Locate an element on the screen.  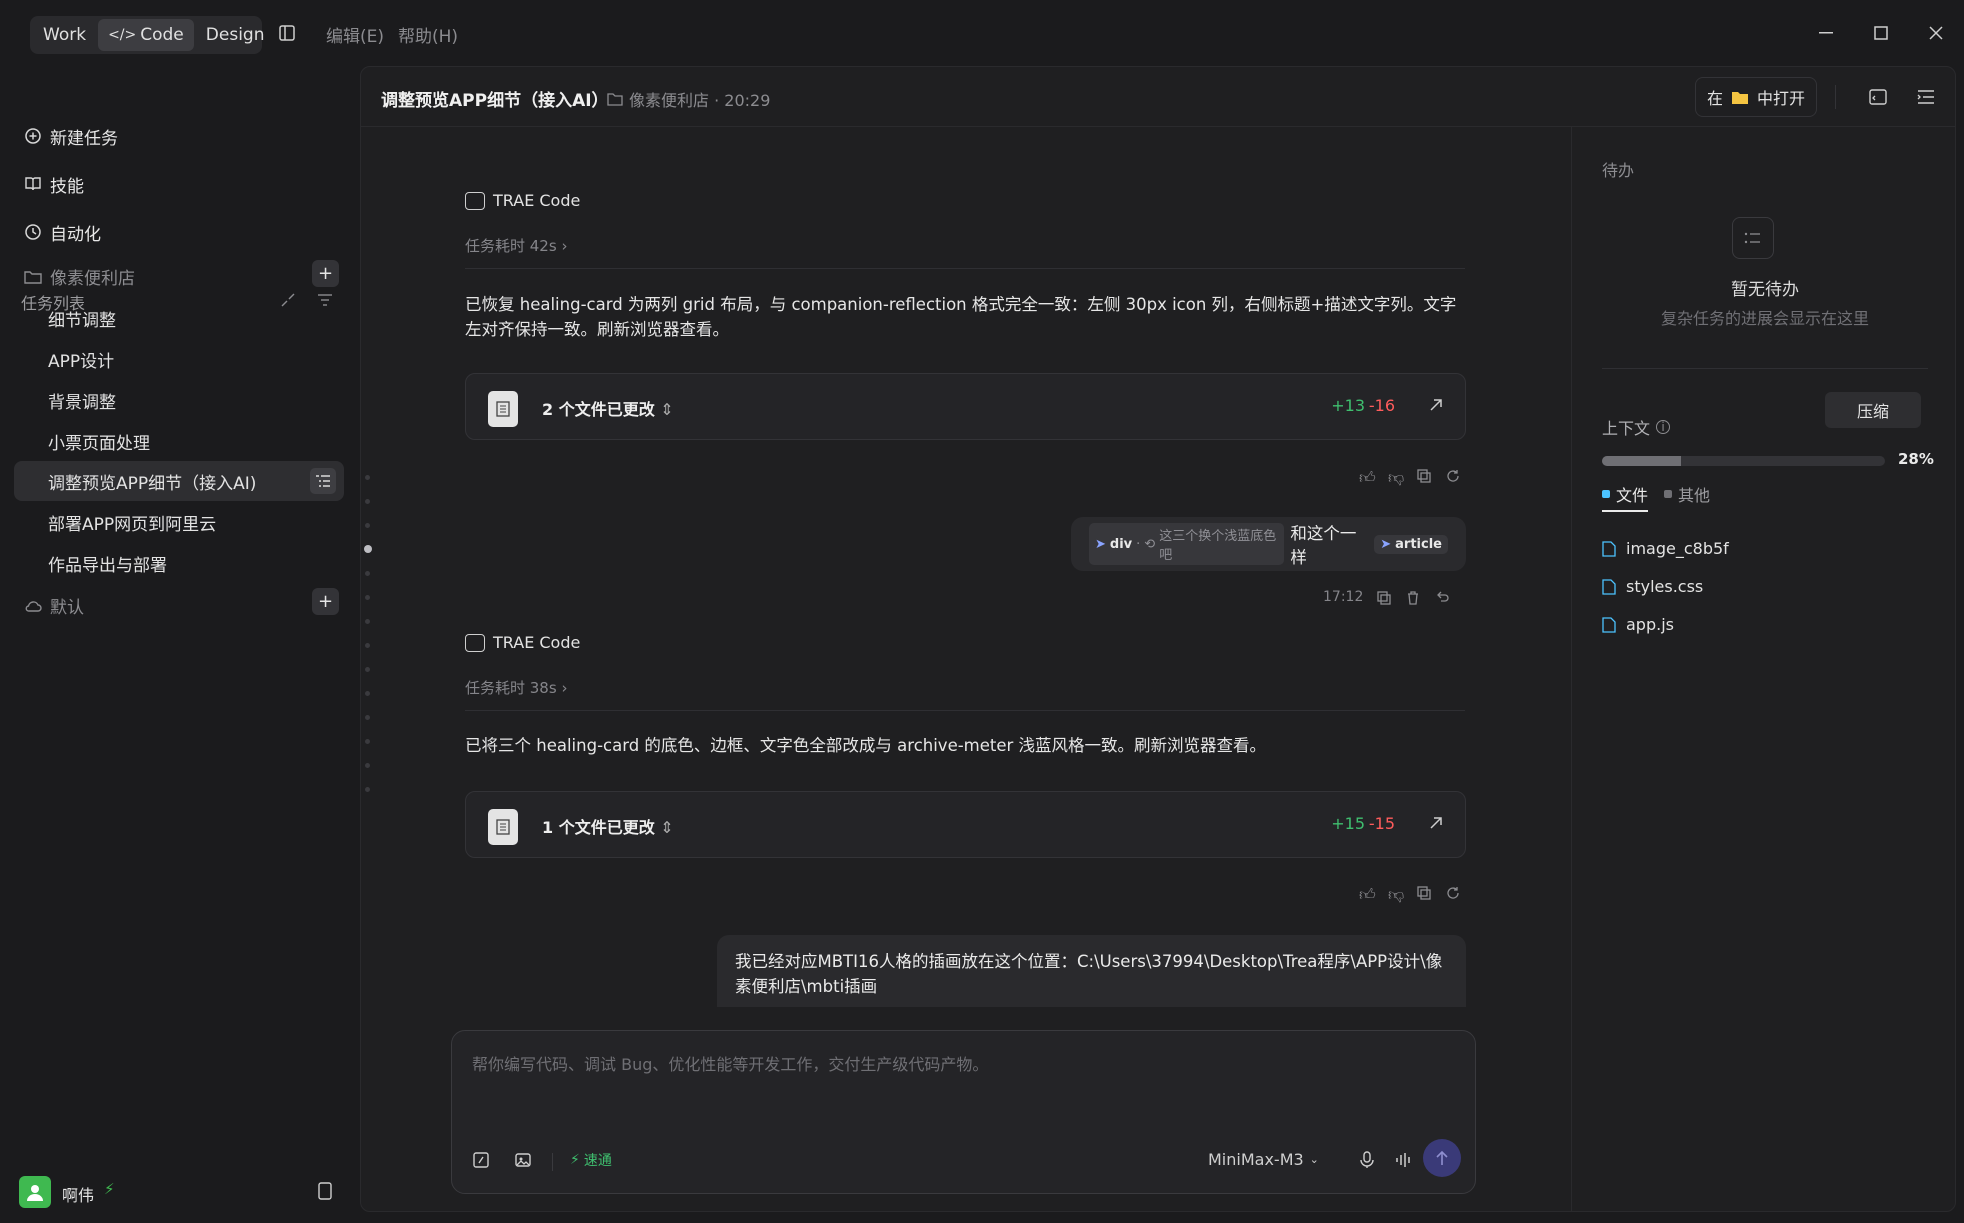
chat-input-placeholder: 帮你编写代码、调试 Bug、优化性能等开发工作，交付生产级代码产物。 is located at coordinates (730, 1064).